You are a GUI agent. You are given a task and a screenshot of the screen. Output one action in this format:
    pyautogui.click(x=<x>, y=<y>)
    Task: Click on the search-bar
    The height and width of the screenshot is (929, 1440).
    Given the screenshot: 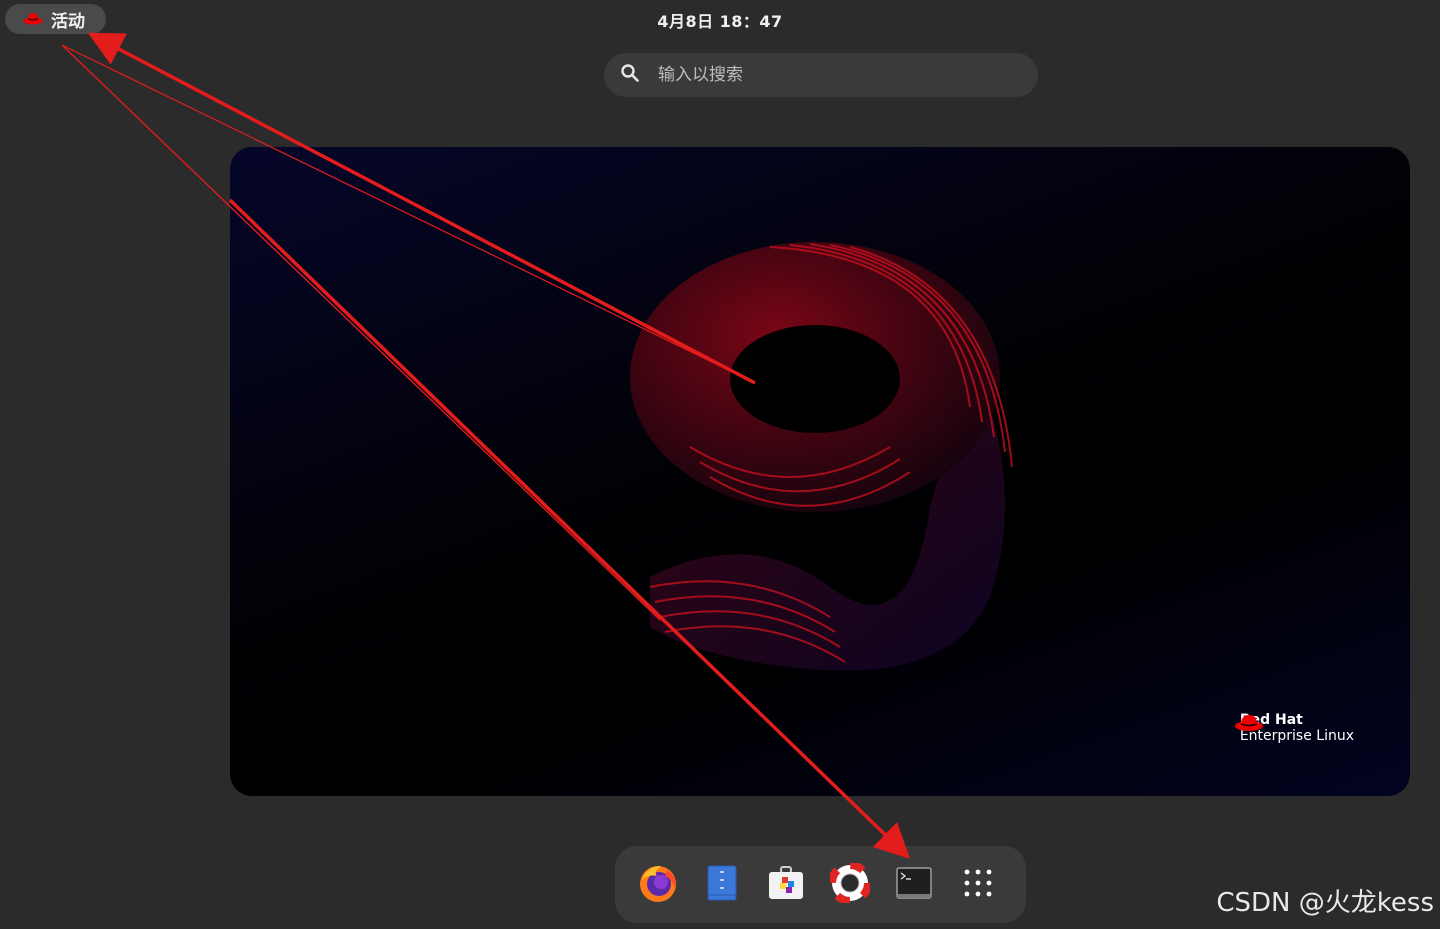 What is the action you would take?
    pyautogui.click(x=821, y=75)
    